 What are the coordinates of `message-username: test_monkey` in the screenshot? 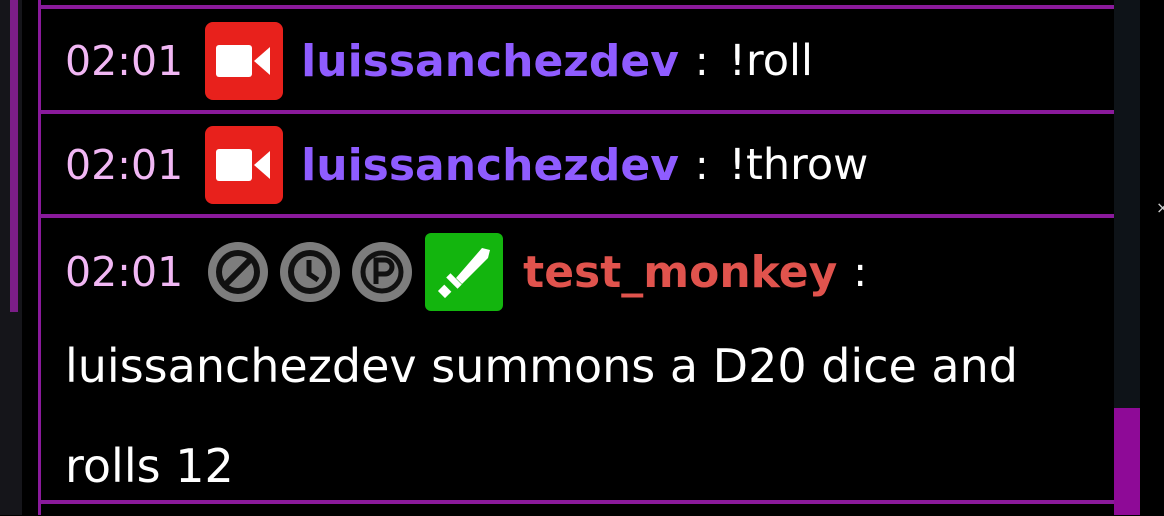 It's located at (680, 272).